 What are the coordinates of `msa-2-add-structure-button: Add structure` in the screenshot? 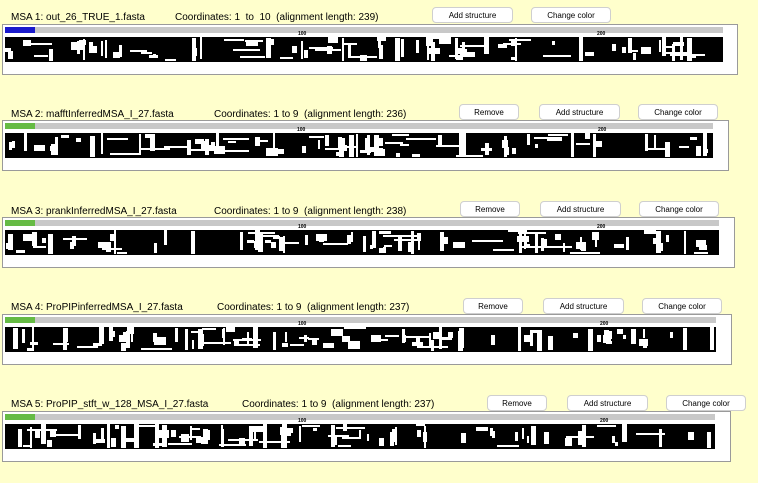 It's located at (579, 112).